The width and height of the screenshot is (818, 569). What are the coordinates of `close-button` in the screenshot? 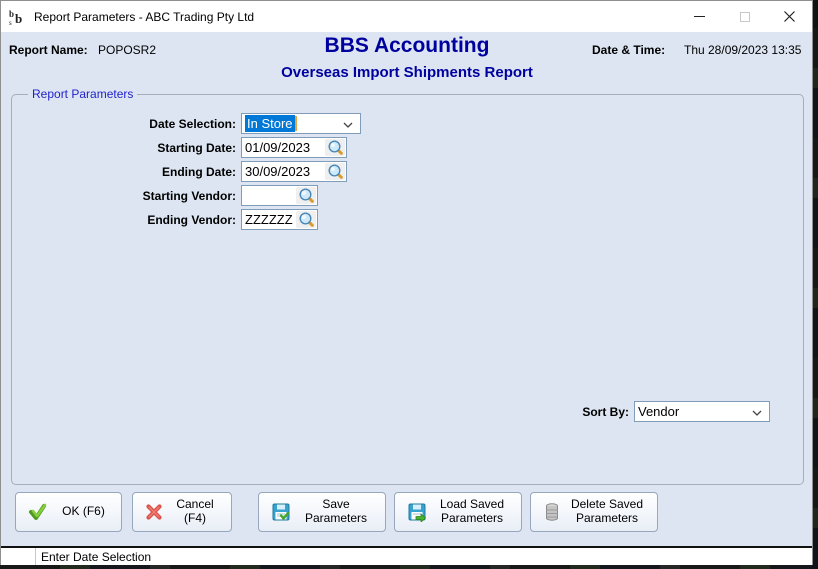 It's located at (789, 17).